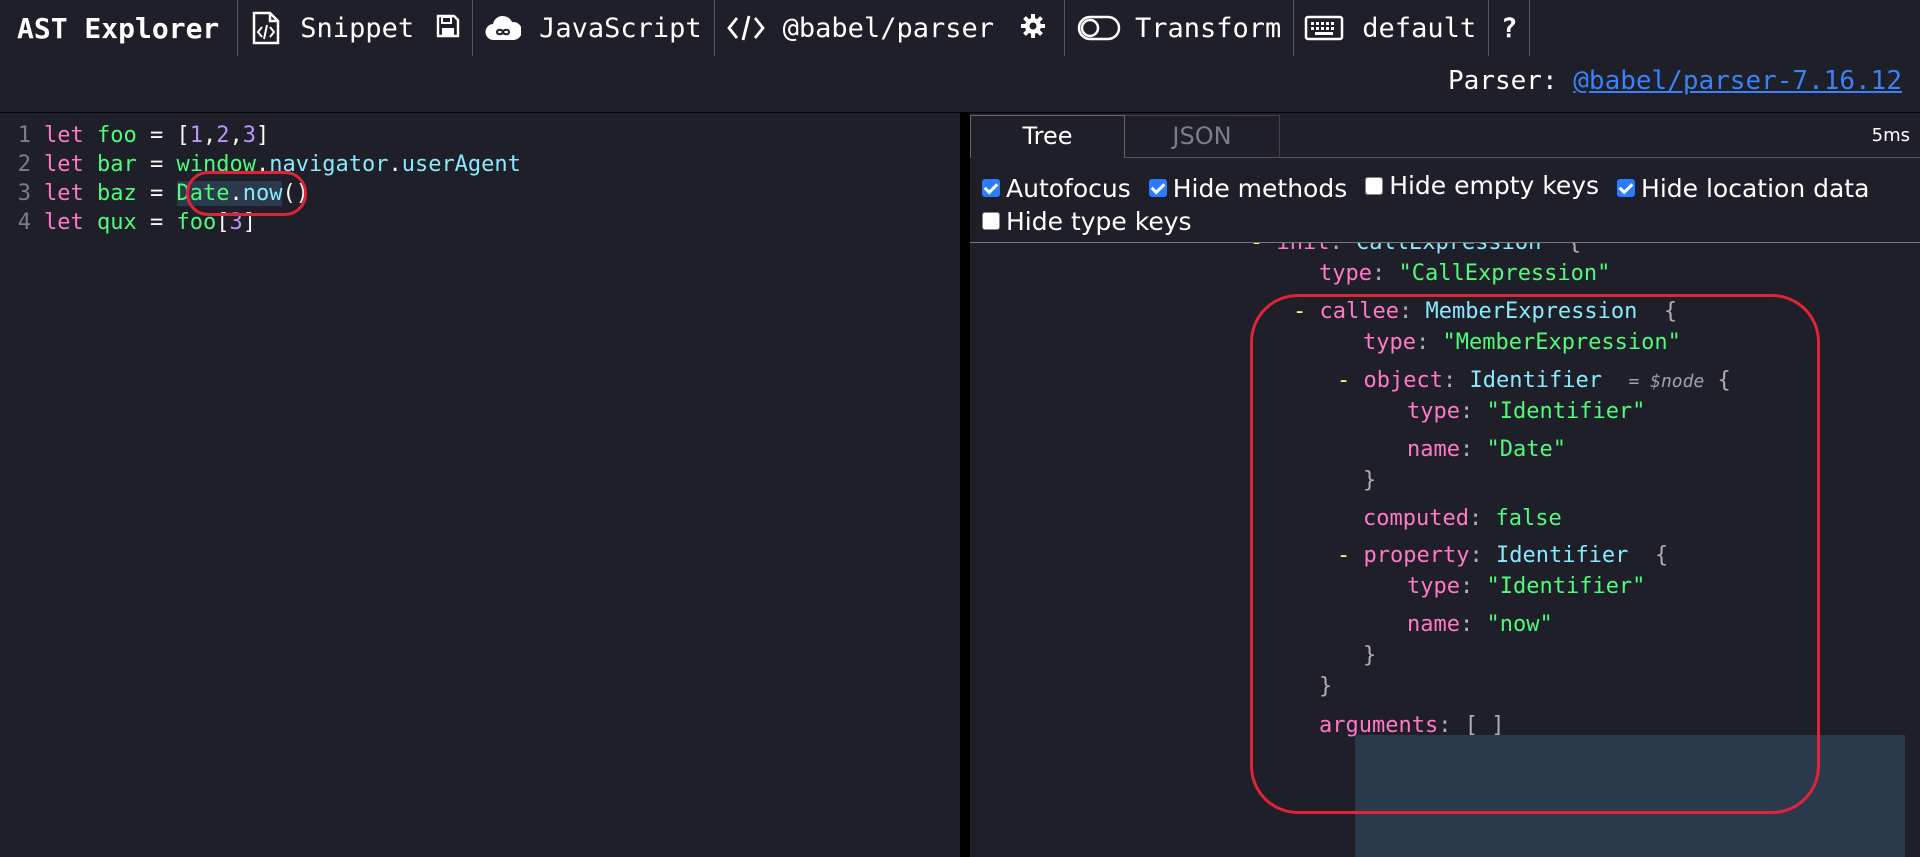 The image size is (1920, 857). Describe the element at coordinates (332, 28) in the screenshot. I see `snippet-menu: Snippet` at that location.